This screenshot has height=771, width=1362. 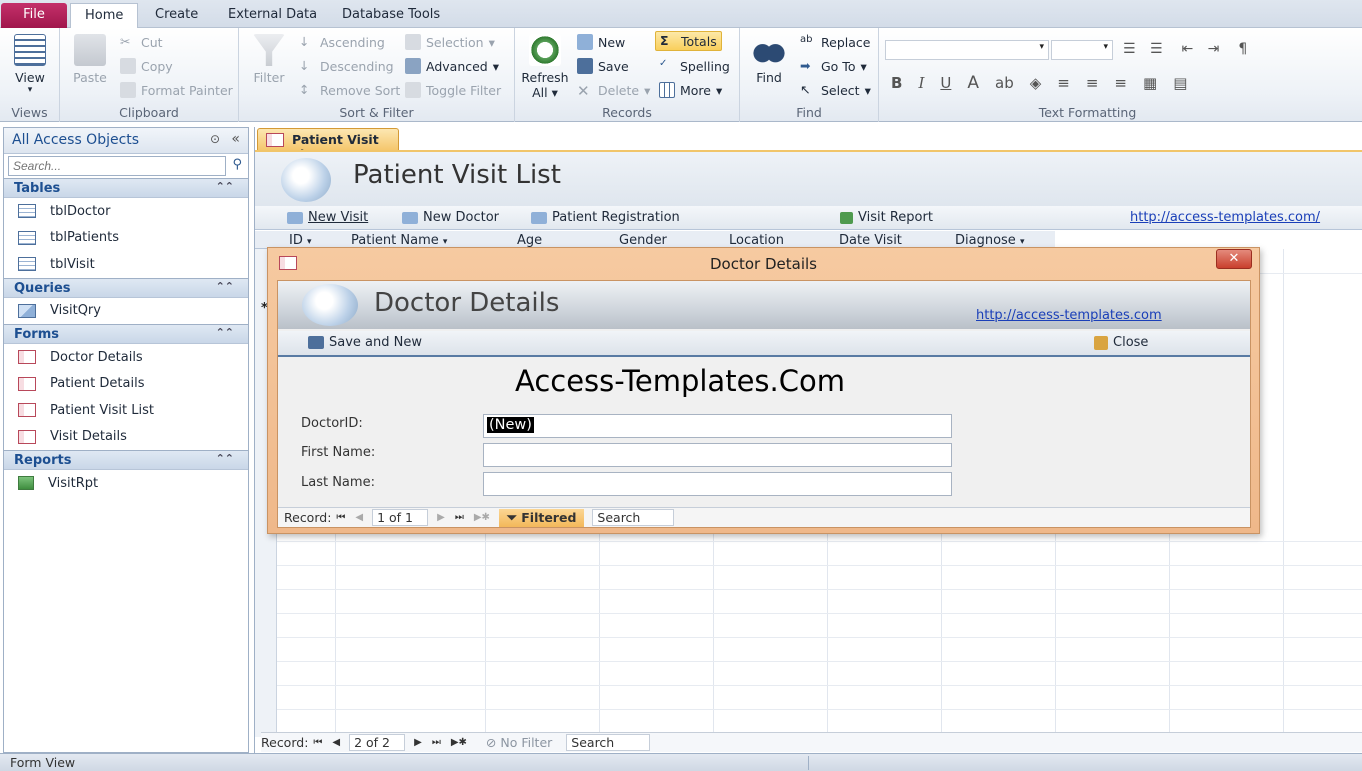 I want to click on nav-item-tblvisit: tblVisit, so click(x=126, y=264).